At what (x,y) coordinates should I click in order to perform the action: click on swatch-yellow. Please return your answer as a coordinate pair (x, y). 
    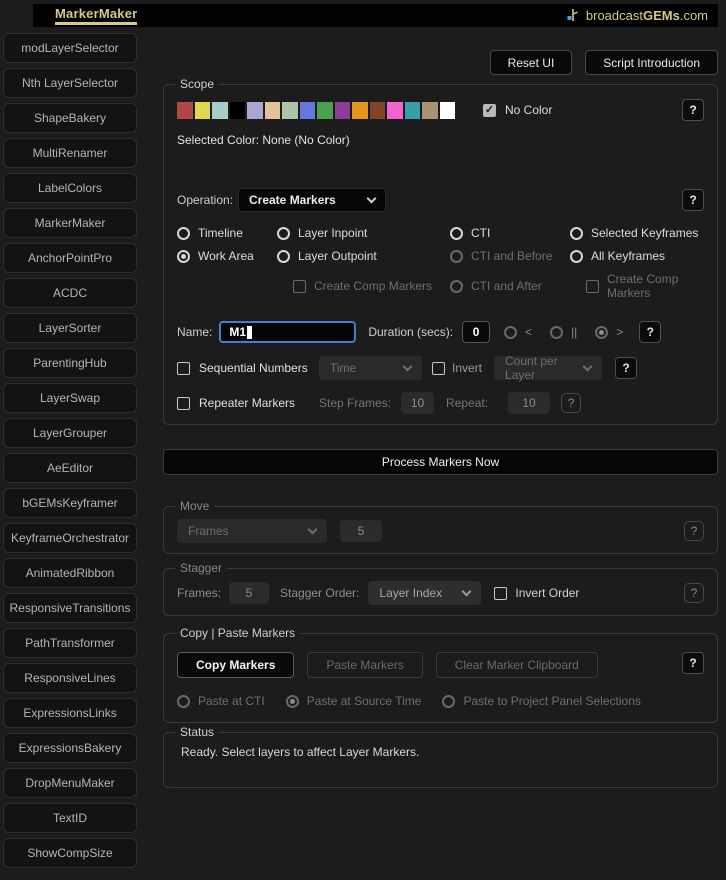
    Looking at the image, I should click on (202, 110).